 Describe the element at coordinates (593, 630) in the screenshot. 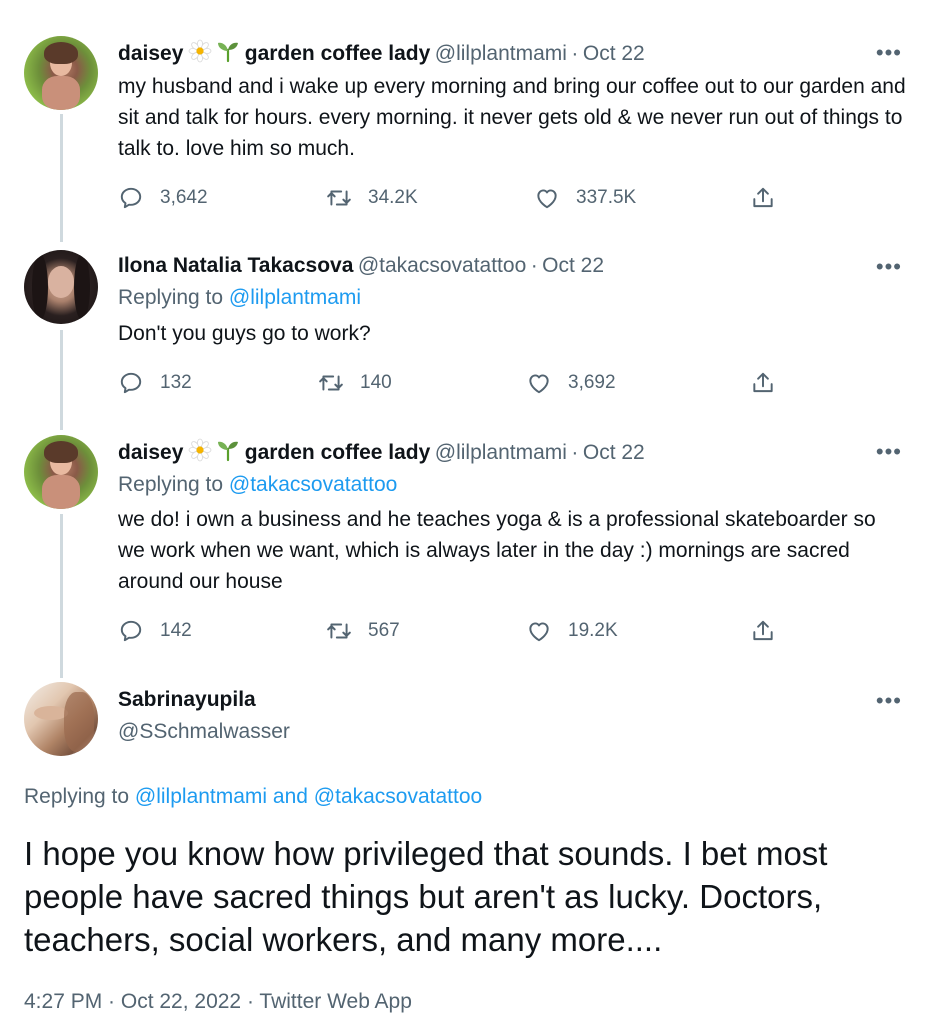

I see `like-count: 19.2K` at that location.